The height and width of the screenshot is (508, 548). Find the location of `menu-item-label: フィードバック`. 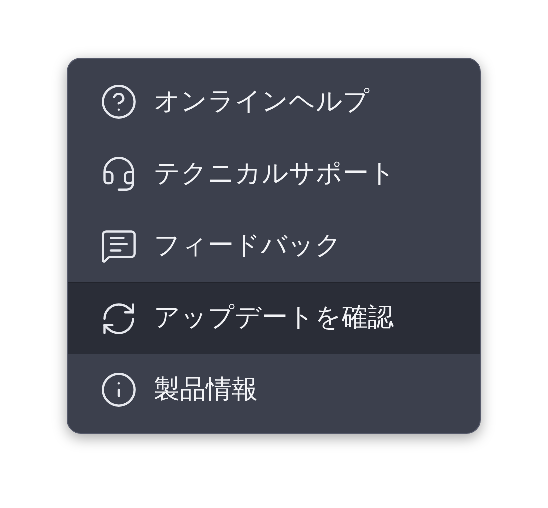

menu-item-label: フィードバック is located at coordinates (248, 246).